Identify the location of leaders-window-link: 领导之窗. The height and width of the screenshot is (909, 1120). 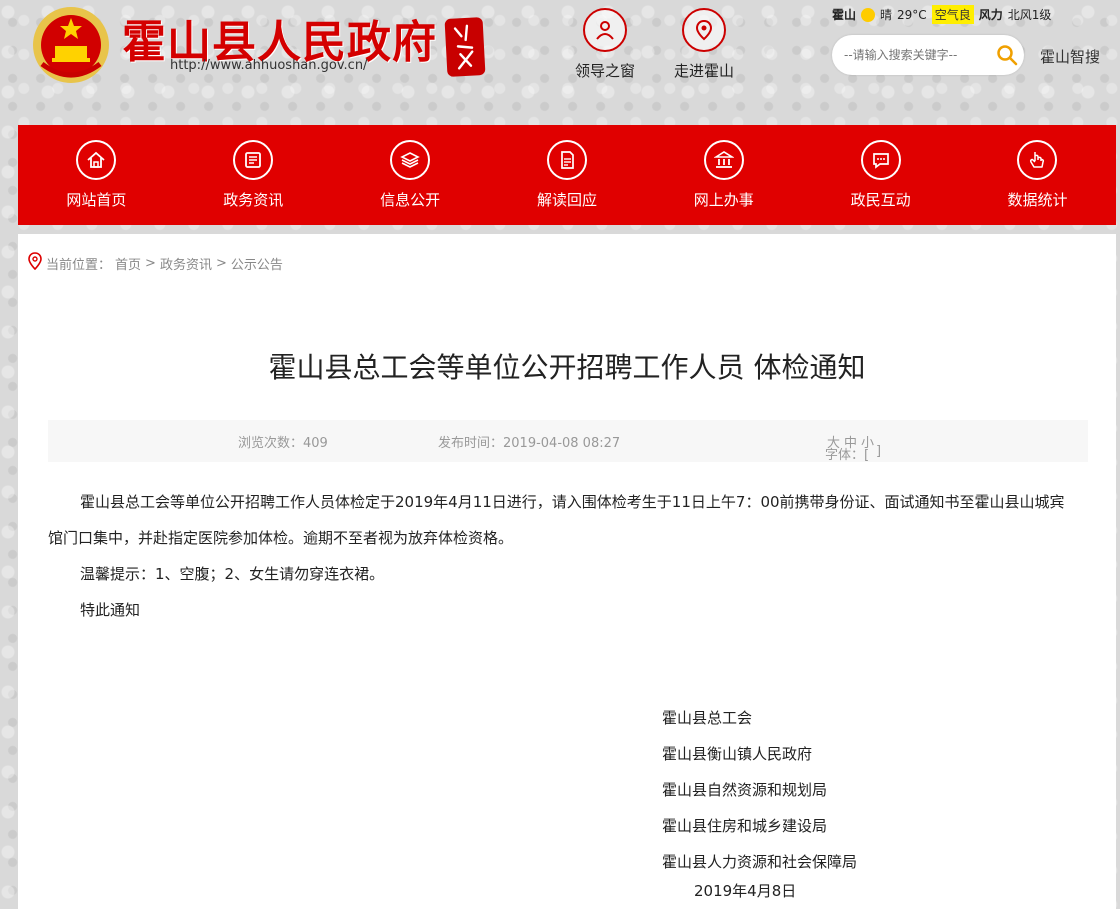
(605, 44).